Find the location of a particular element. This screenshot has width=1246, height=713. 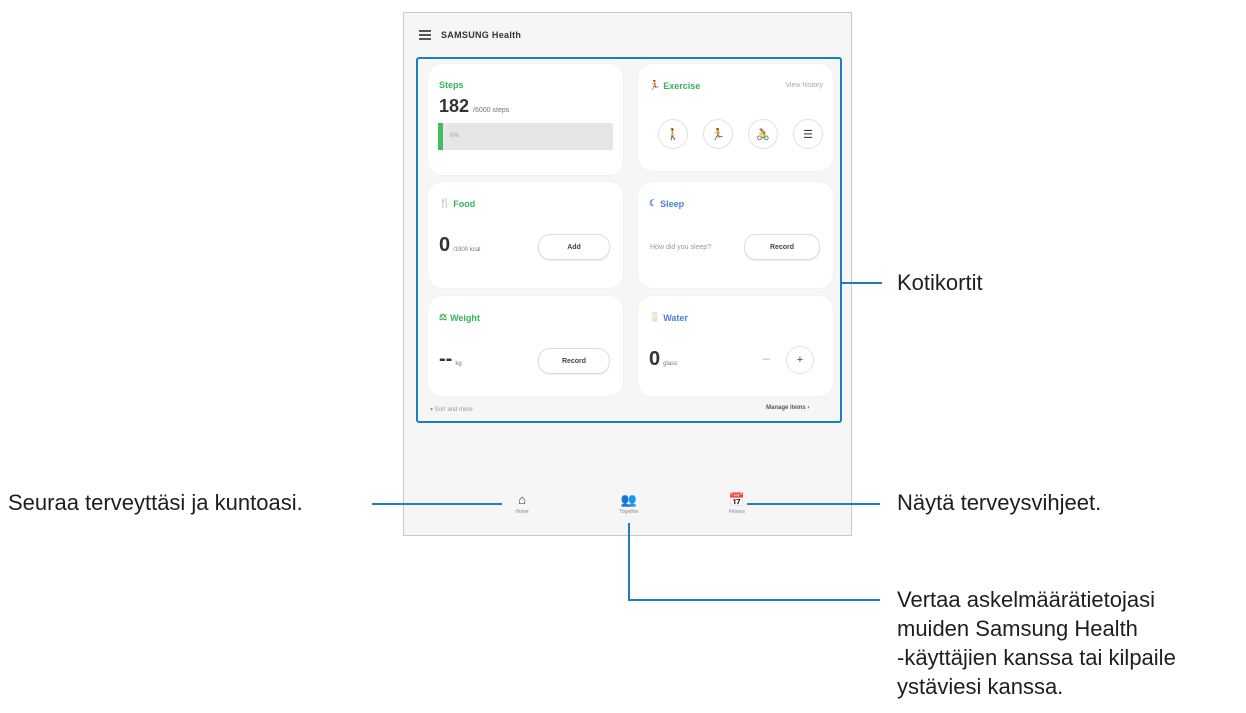

callout-line-home is located at coordinates (437, 504).